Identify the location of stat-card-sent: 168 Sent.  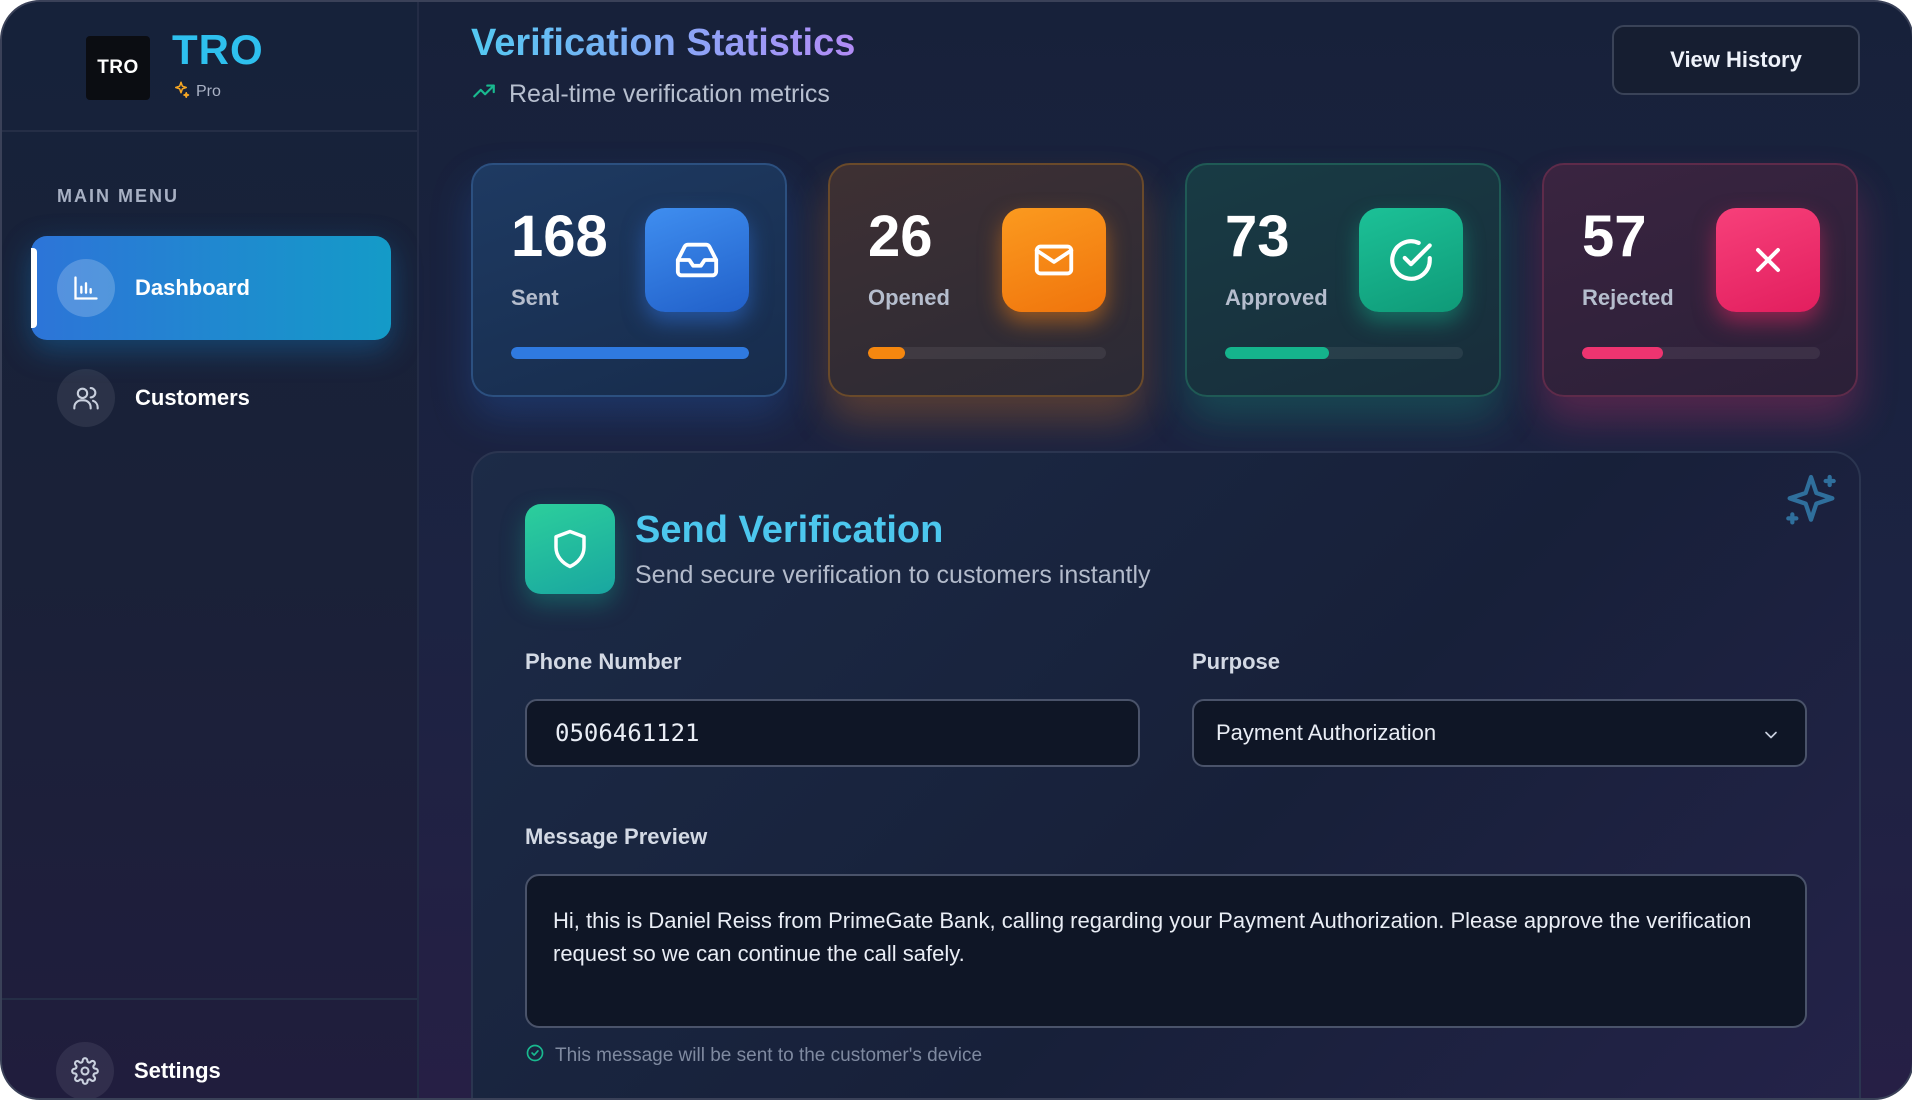
(629, 280).